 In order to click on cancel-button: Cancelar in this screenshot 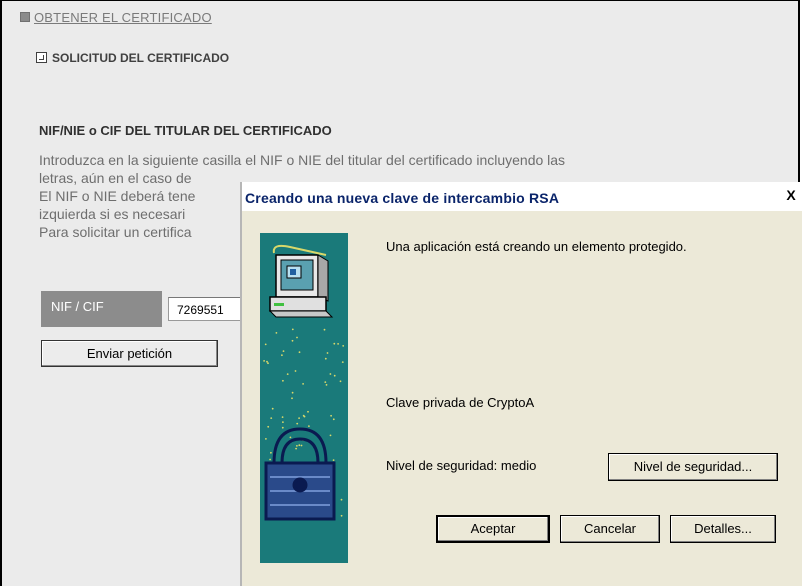, I will do `click(610, 529)`.